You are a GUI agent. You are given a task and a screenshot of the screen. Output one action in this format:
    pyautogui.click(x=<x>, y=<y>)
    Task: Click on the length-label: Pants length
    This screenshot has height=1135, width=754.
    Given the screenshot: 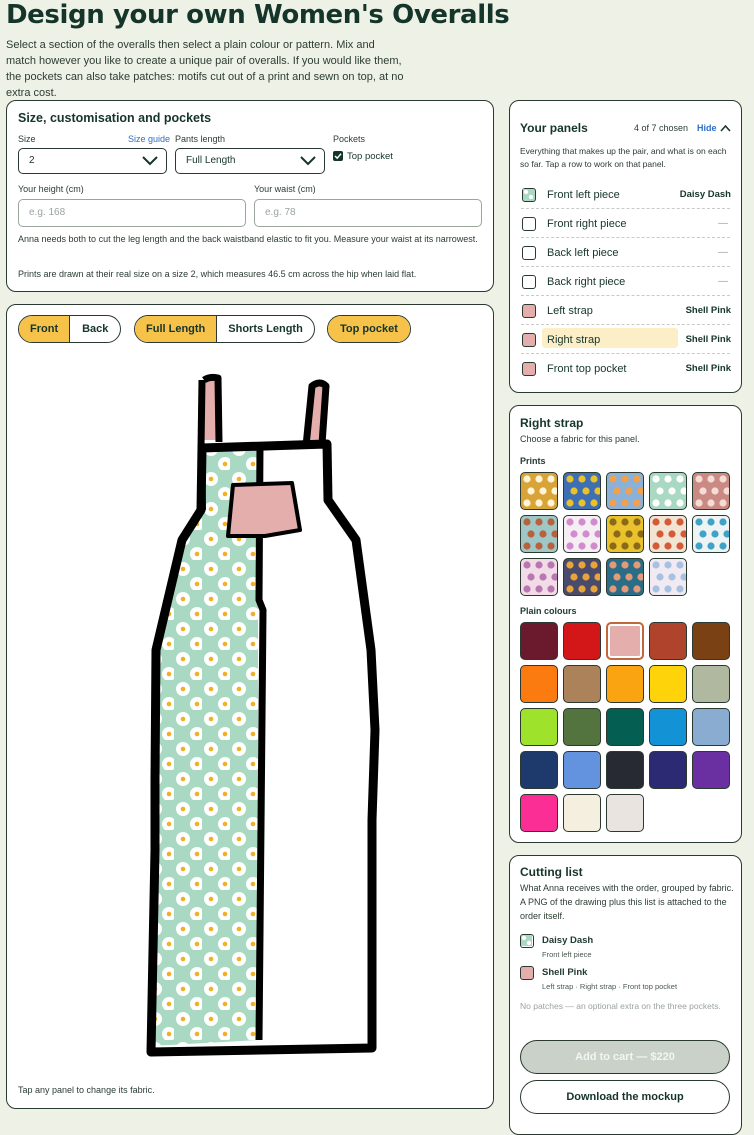 What is the action you would take?
    pyautogui.click(x=200, y=139)
    